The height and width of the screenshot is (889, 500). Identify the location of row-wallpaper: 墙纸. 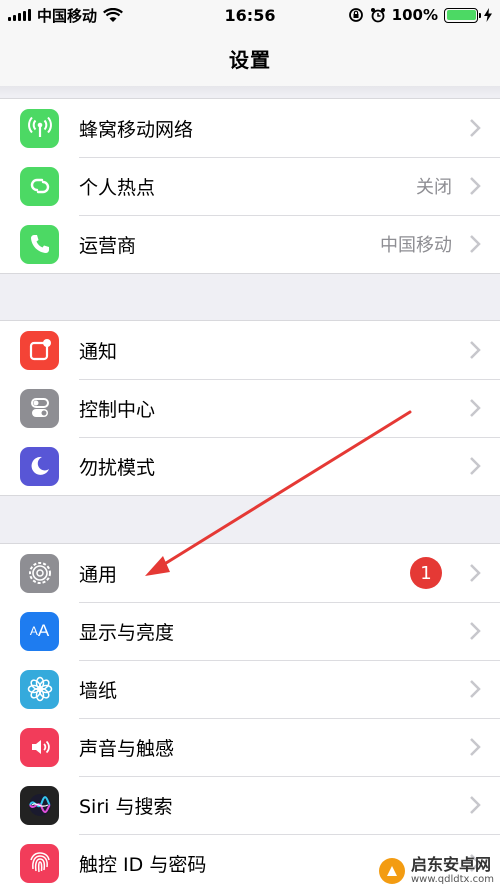
(250, 689).